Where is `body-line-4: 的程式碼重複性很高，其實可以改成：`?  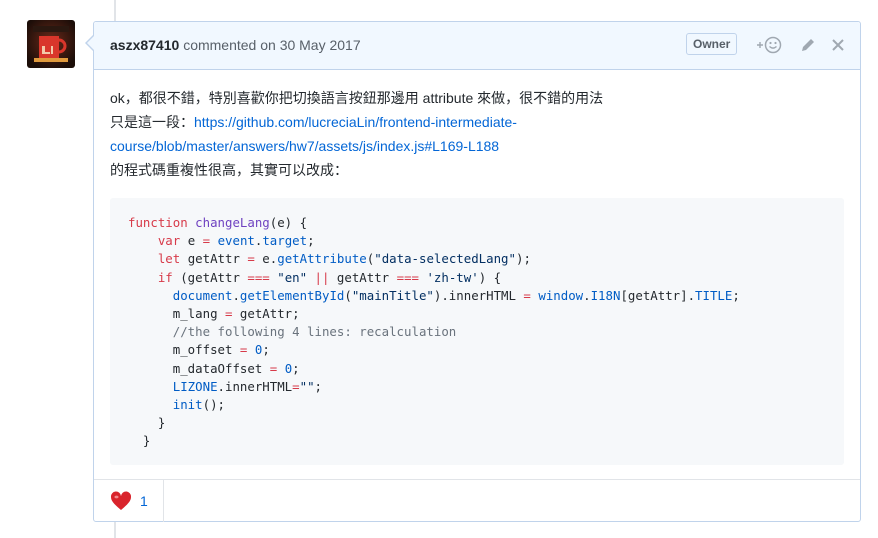
body-line-4: 的程式碼重複性很高，其實可以改成： is located at coordinates (229, 170).